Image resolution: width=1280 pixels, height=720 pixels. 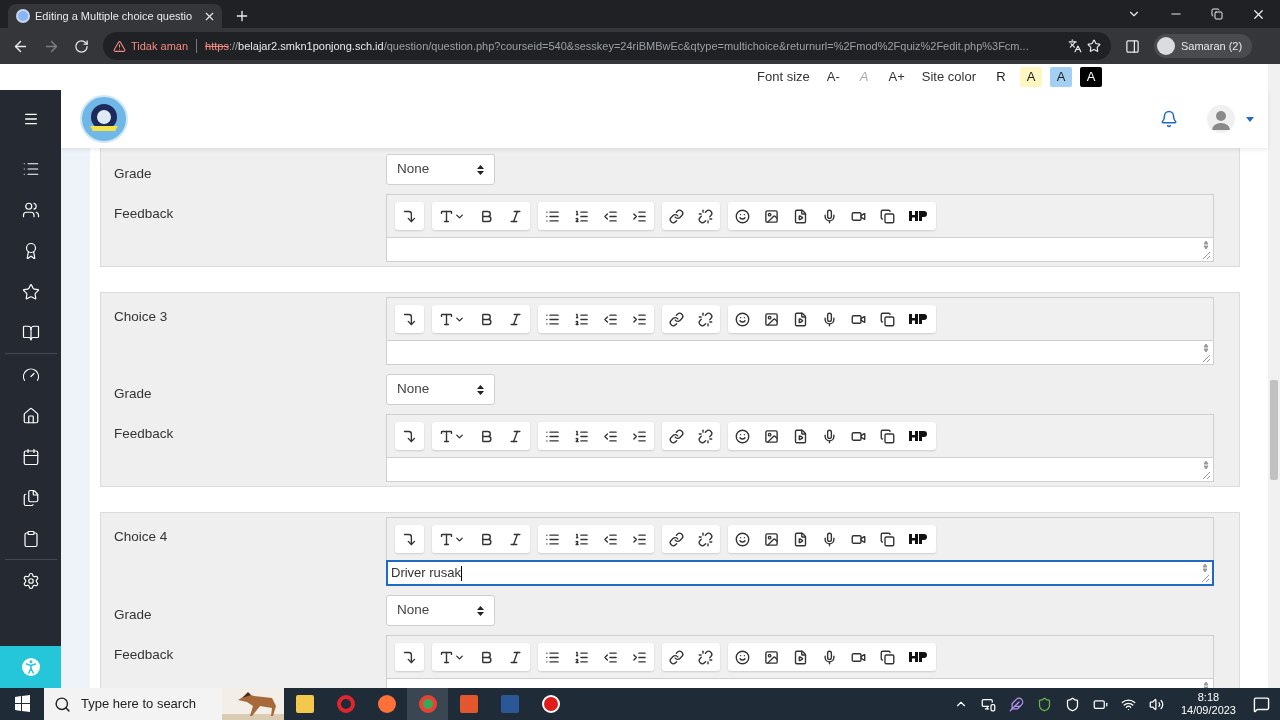 I want to click on translate-icon, so click(x=1075, y=46).